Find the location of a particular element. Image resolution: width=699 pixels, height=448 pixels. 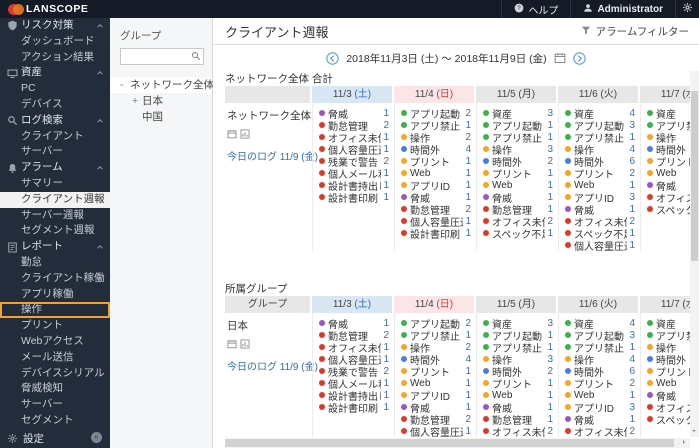

sidebar-item-サーバー: サーバー is located at coordinates (55, 405).